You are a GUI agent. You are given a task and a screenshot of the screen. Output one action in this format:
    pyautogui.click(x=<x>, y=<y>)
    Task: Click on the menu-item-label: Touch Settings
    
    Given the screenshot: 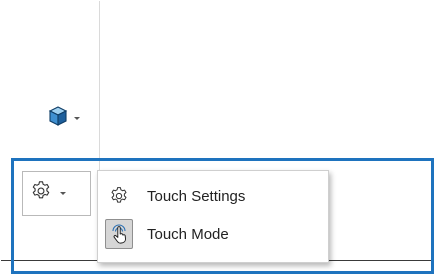 What is the action you would take?
    pyautogui.click(x=196, y=196)
    